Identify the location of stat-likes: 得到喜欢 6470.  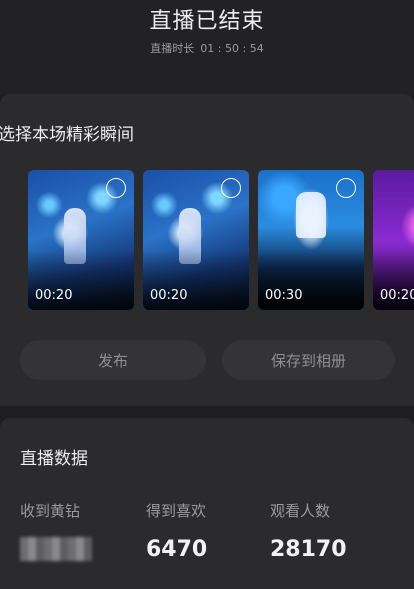
(176, 531).